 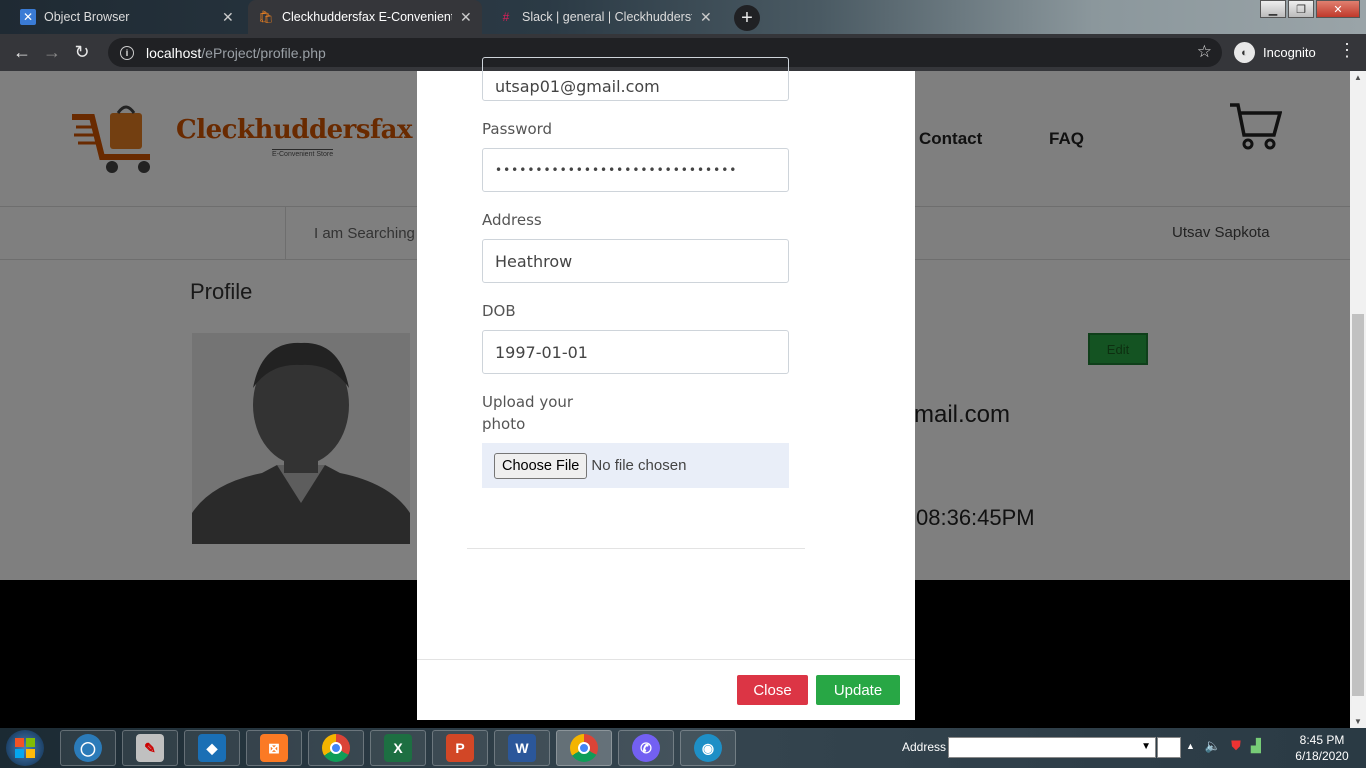 What do you see at coordinates (1347, 50) in the screenshot?
I see `menu-kebab-icon: ⋮` at bounding box center [1347, 50].